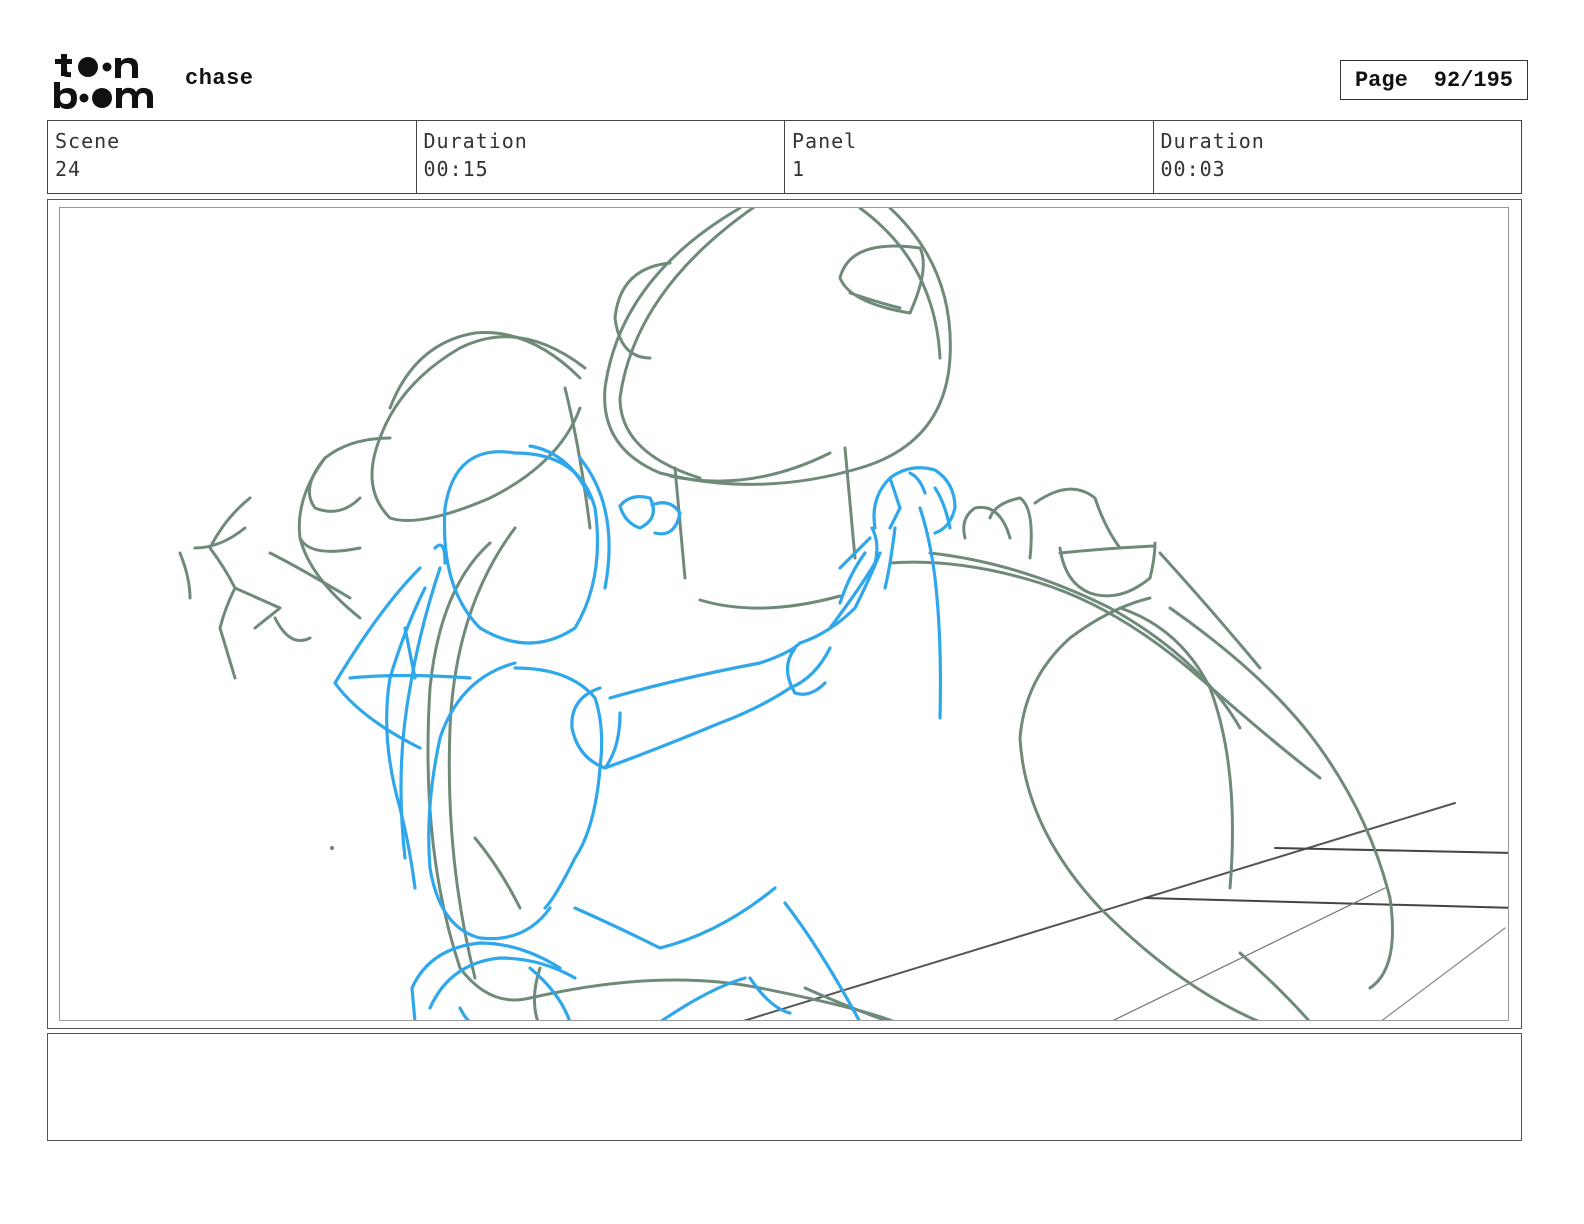 The width and height of the screenshot is (1584, 1224). I want to click on page-label: Page, so click(1381, 80).